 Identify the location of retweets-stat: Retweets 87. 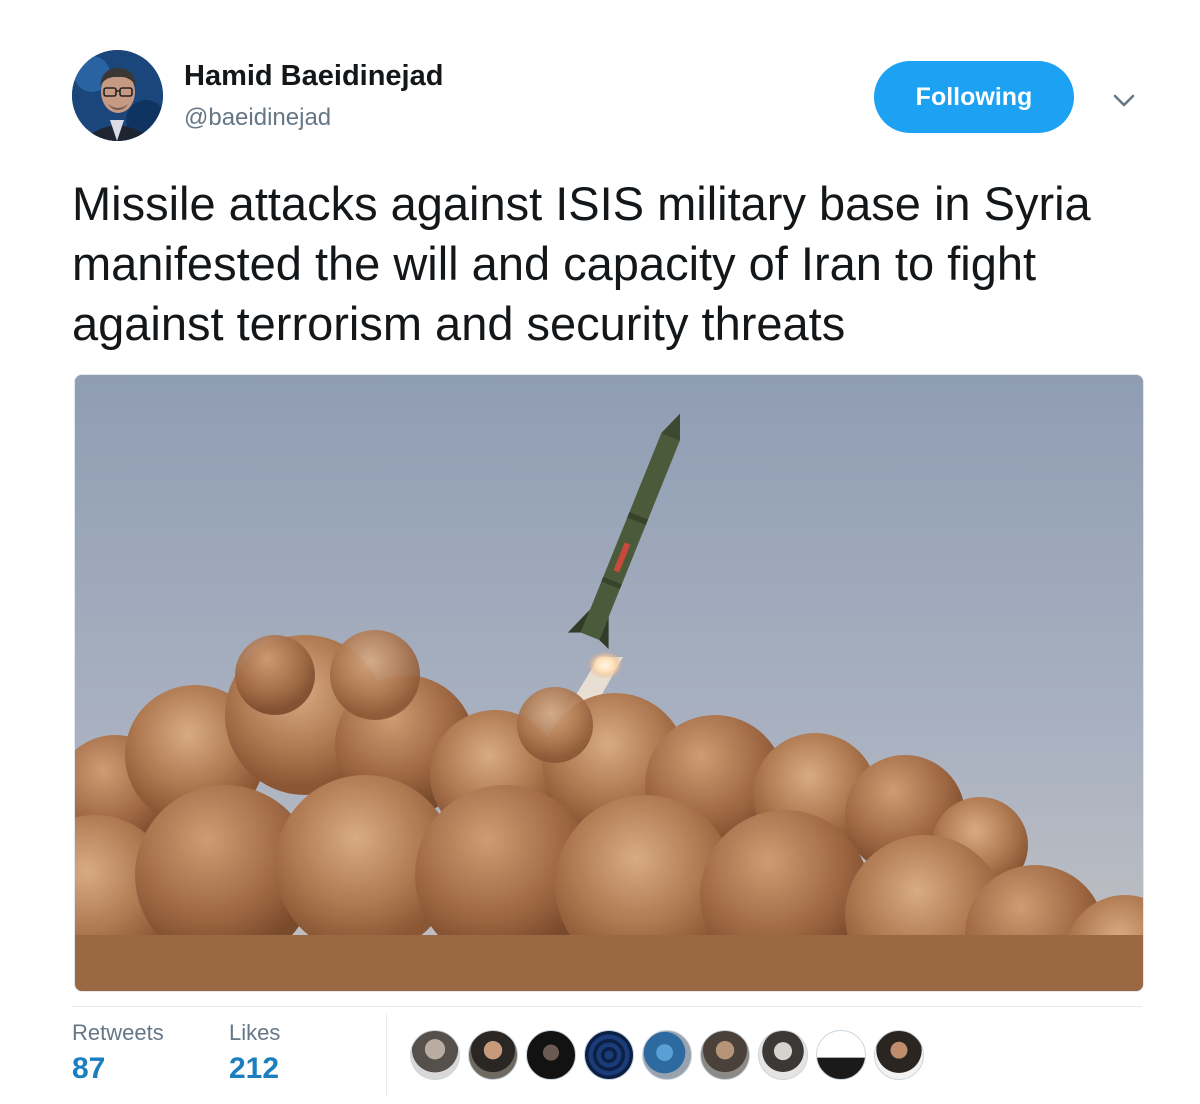
(118, 1053).